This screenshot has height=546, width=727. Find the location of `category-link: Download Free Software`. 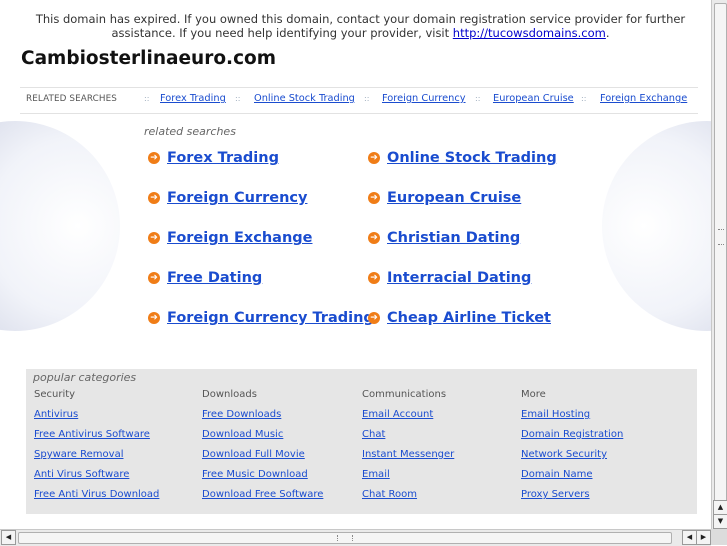

category-link: Download Free Software is located at coordinates (262, 499).